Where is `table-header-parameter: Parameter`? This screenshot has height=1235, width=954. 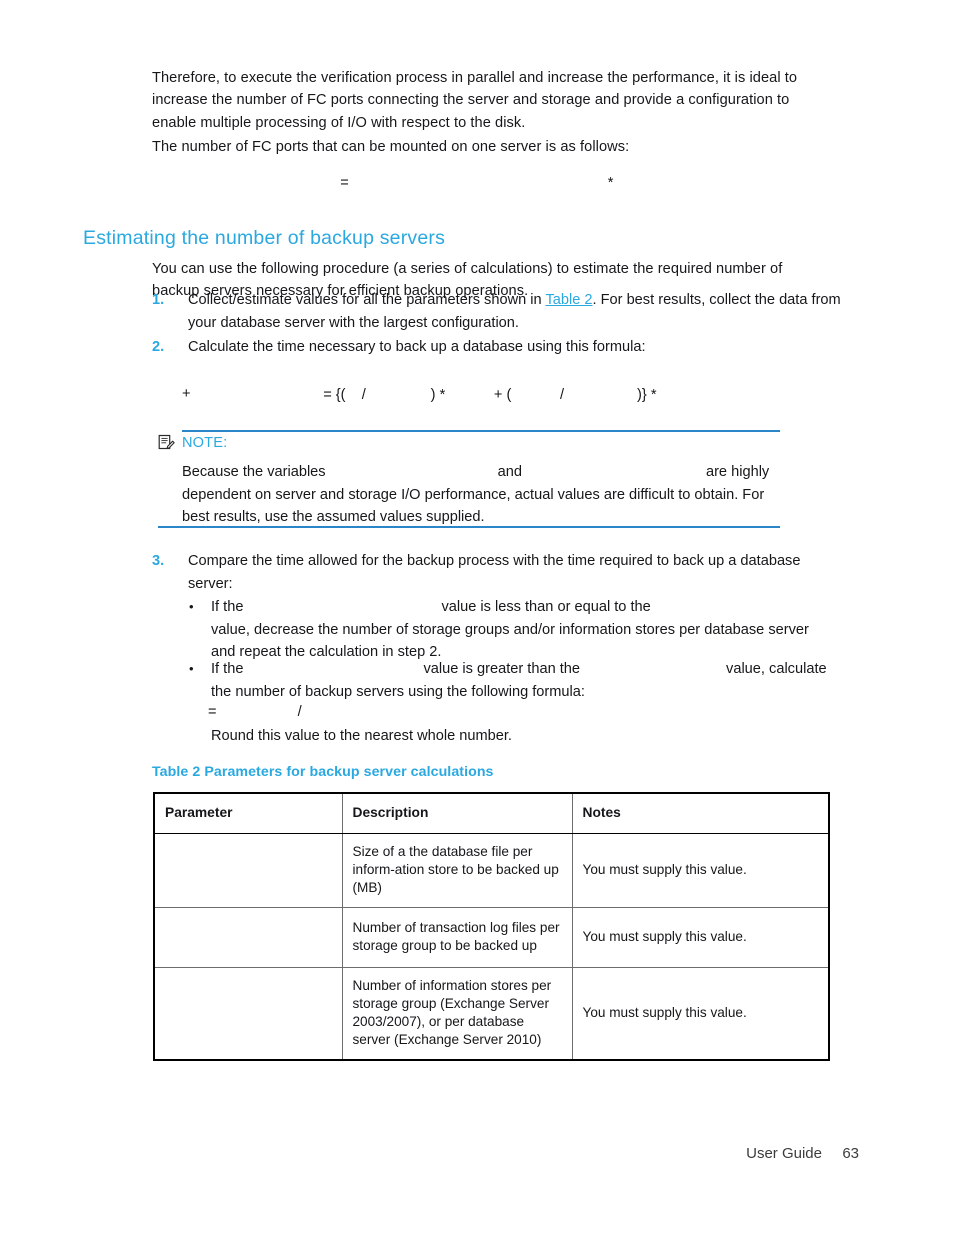
table-header-parameter: Parameter is located at coordinates (248, 813).